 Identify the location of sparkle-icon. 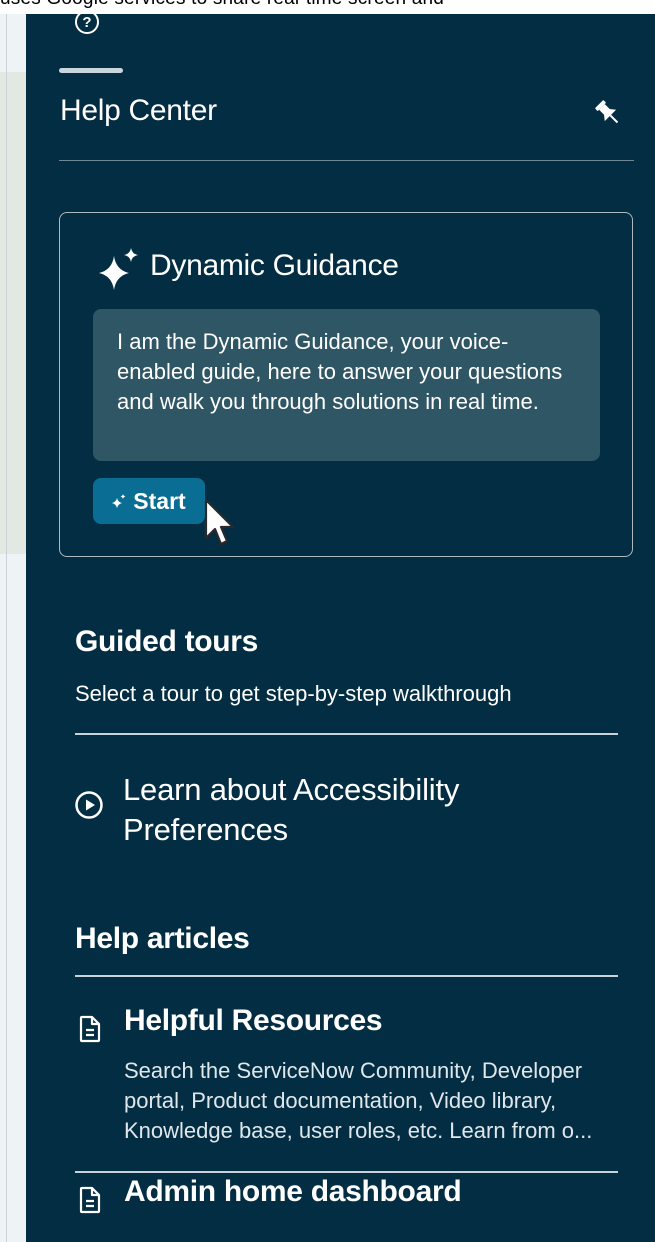
(118, 269).